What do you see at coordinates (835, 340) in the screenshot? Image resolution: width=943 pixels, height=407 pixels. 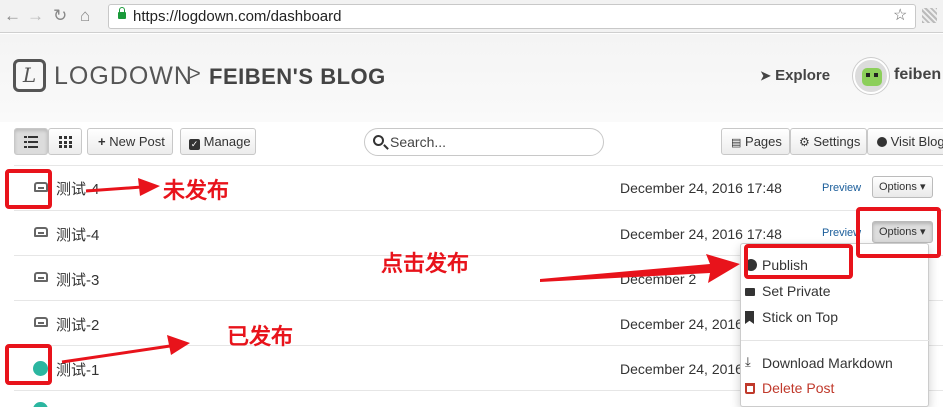 I see `menu-divider` at bounding box center [835, 340].